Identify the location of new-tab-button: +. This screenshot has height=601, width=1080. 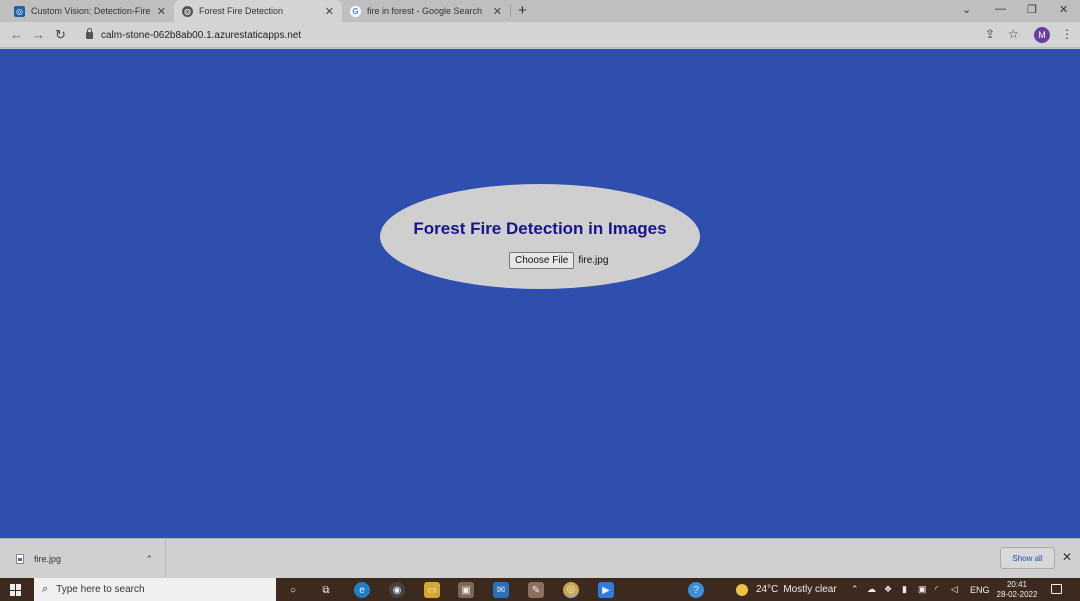
(522, 10).